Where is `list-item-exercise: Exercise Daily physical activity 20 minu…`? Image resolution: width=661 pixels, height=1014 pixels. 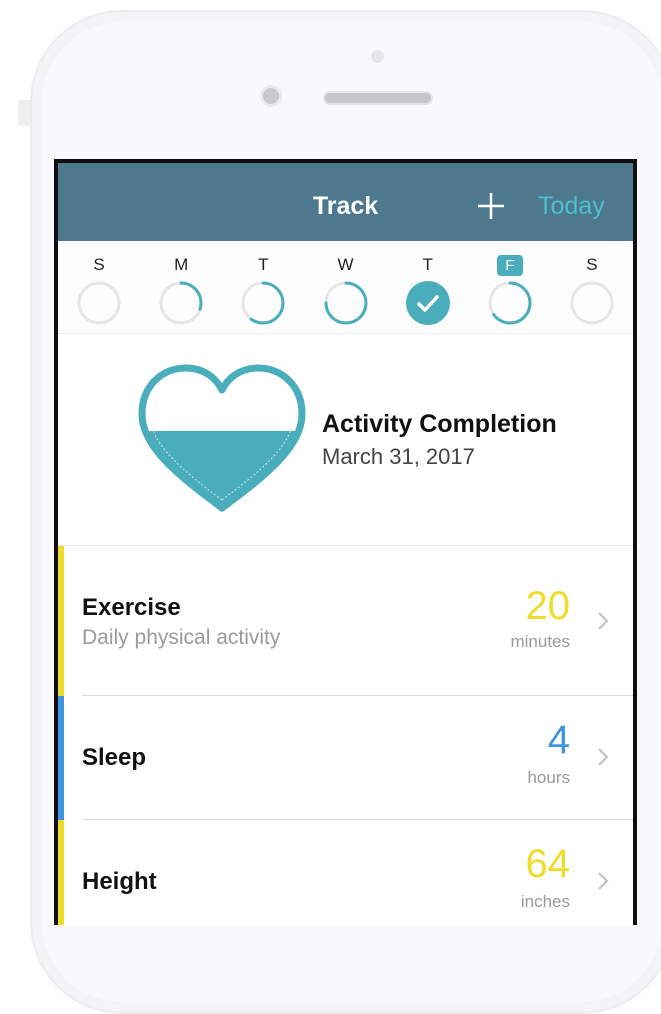
list-item-exercise: Exercise Daily physical activity 20 minu… is located at coordinates (345, 621).